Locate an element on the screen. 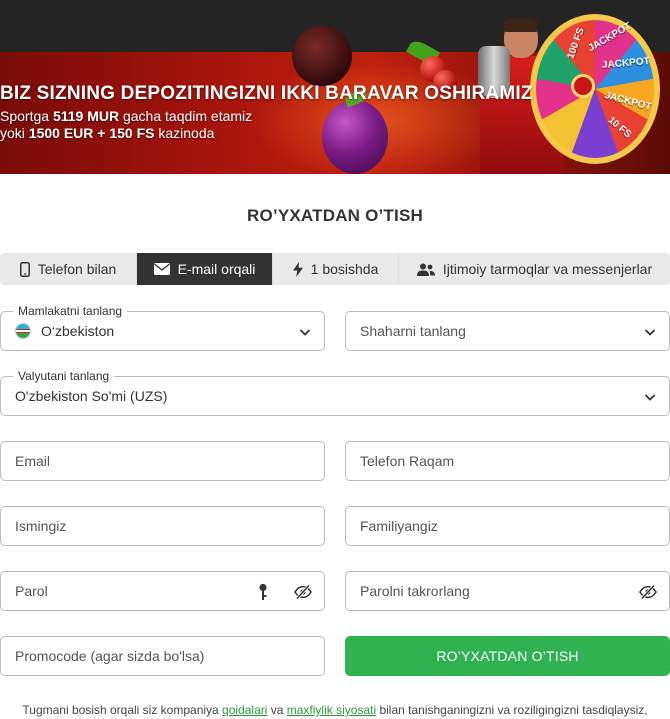 Image resolution: width=670 pixels, height=719 pixels. tab-email: E-mail orqali is located at coordinates (205, 269).